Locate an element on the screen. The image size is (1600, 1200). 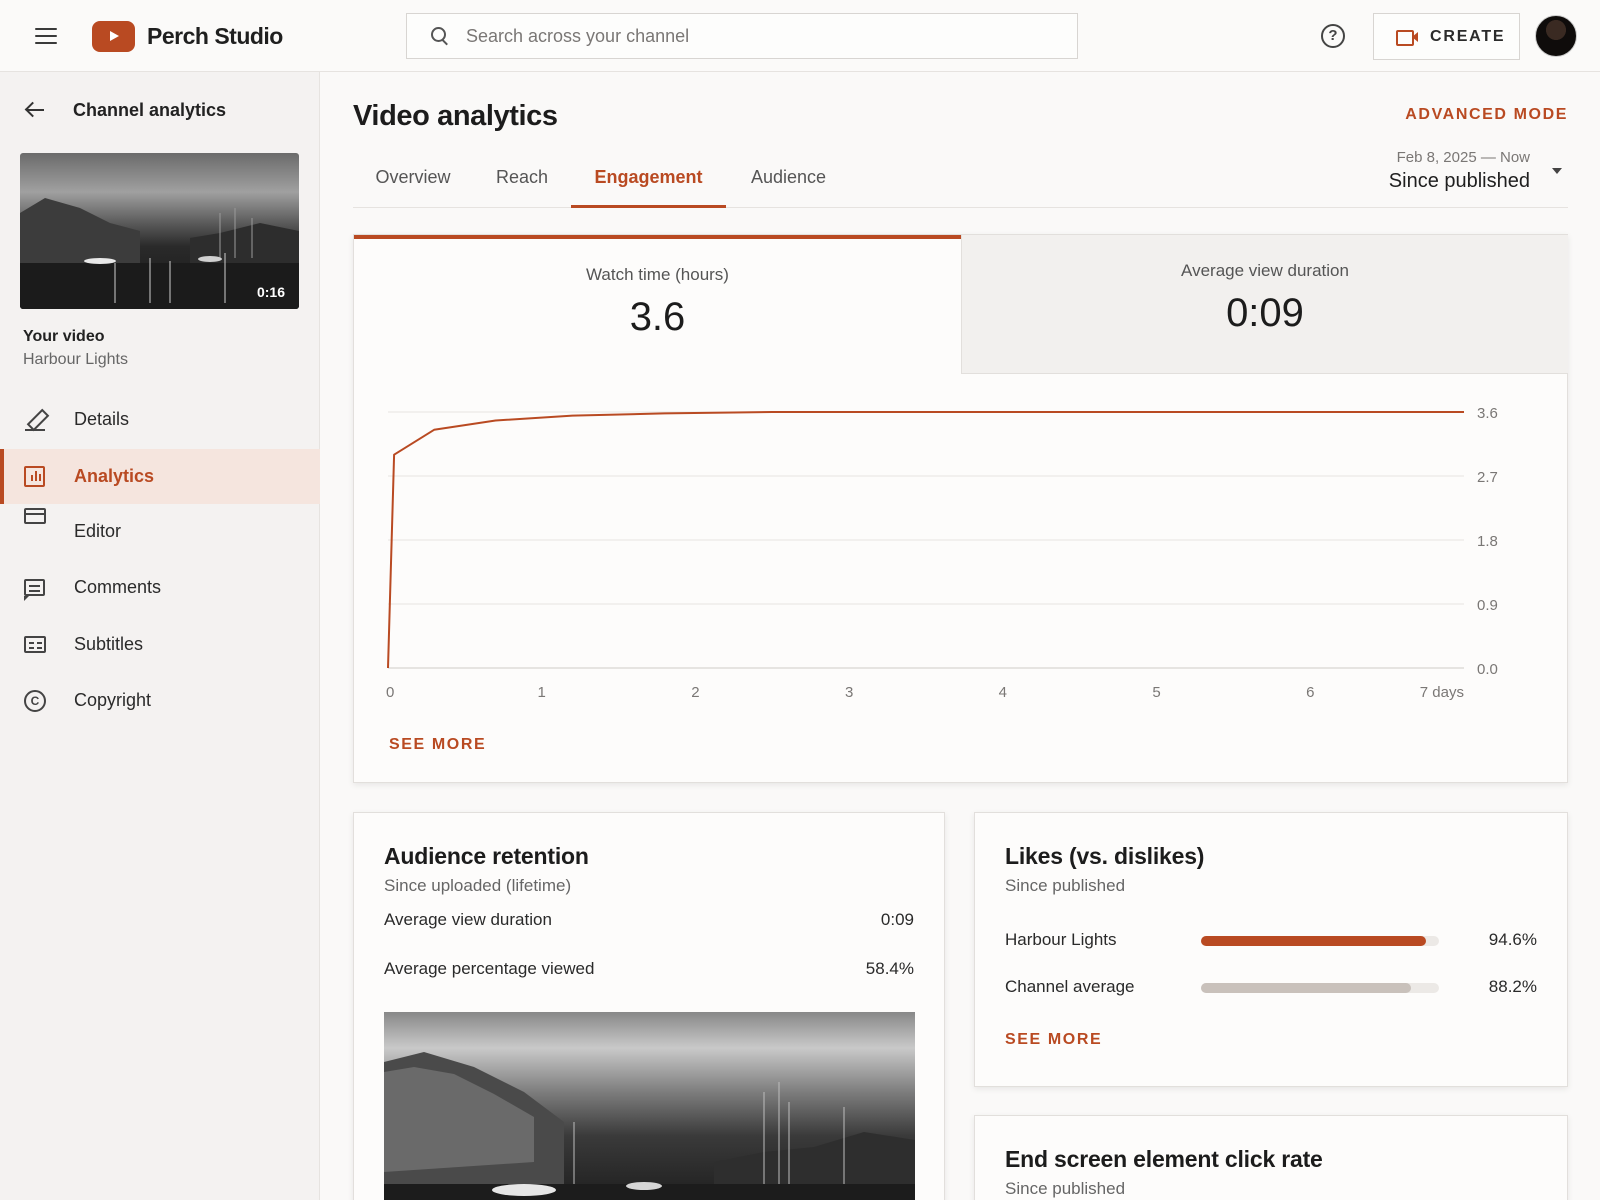
video-duration: 0:16 is located at coordinates (270, 292).